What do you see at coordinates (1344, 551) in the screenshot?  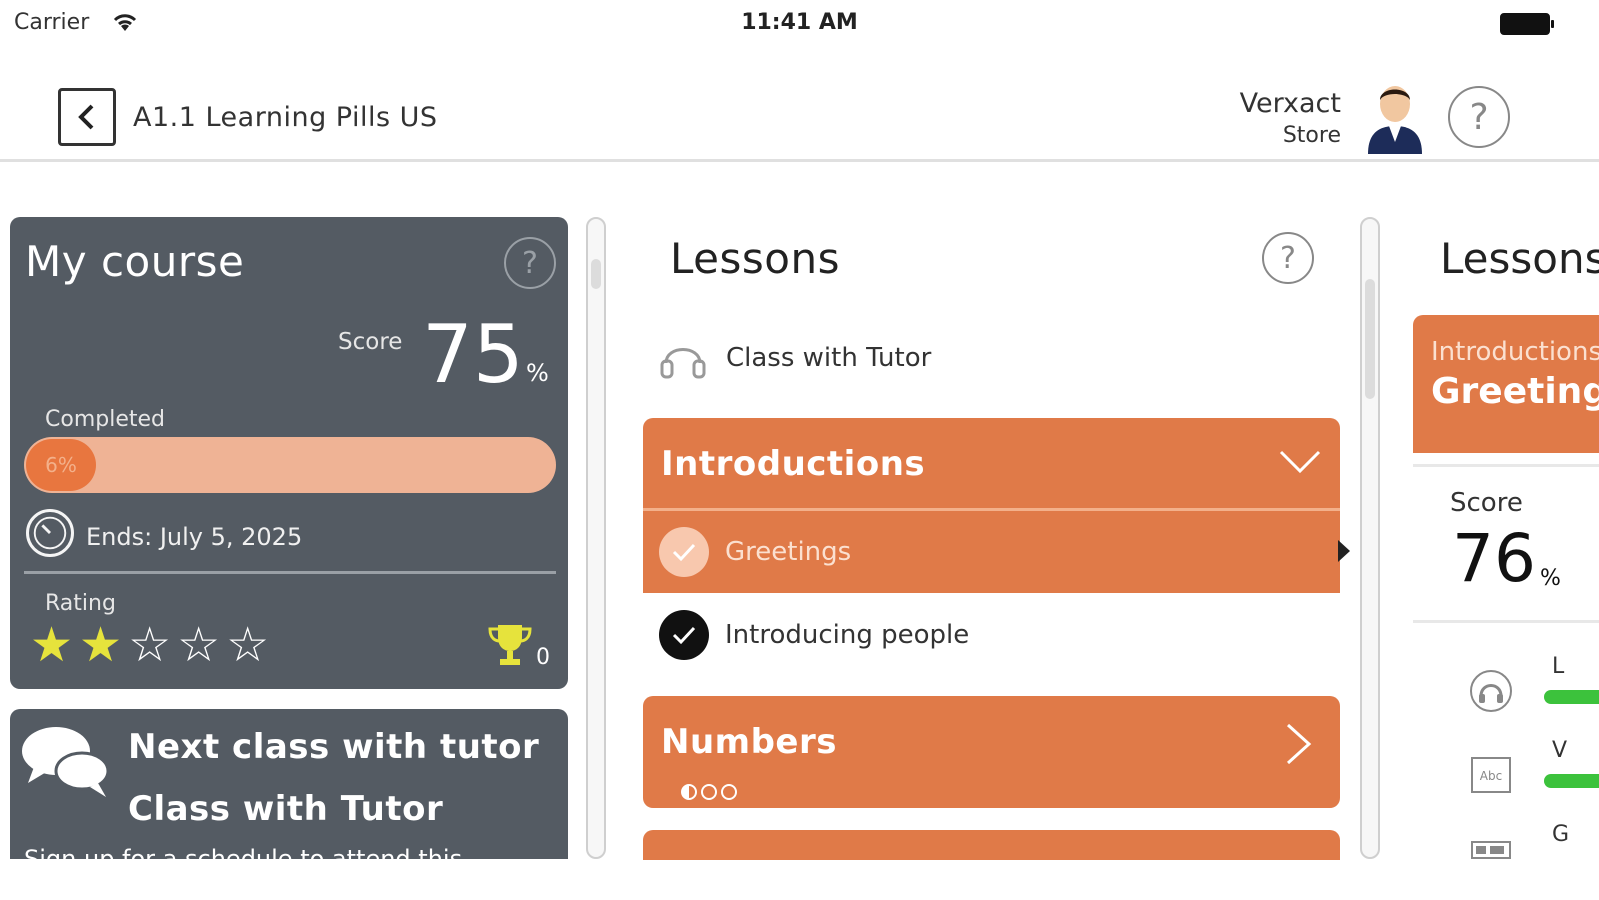 I see `selected-pointer-icon` at bounding box center [1344, 551].